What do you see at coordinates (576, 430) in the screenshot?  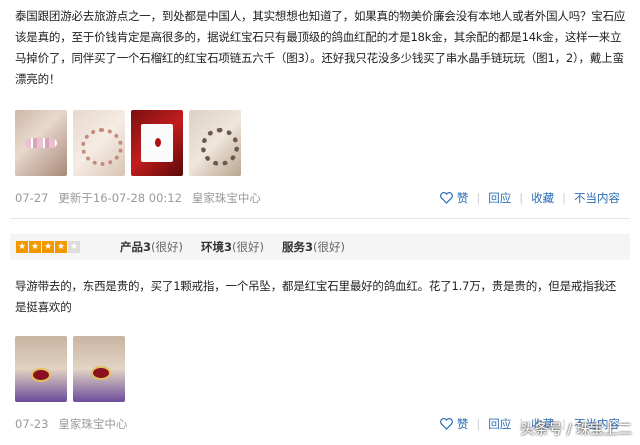 I see `watermark: 头条号 / 珠宝上二` at bounding box center [576, 430].